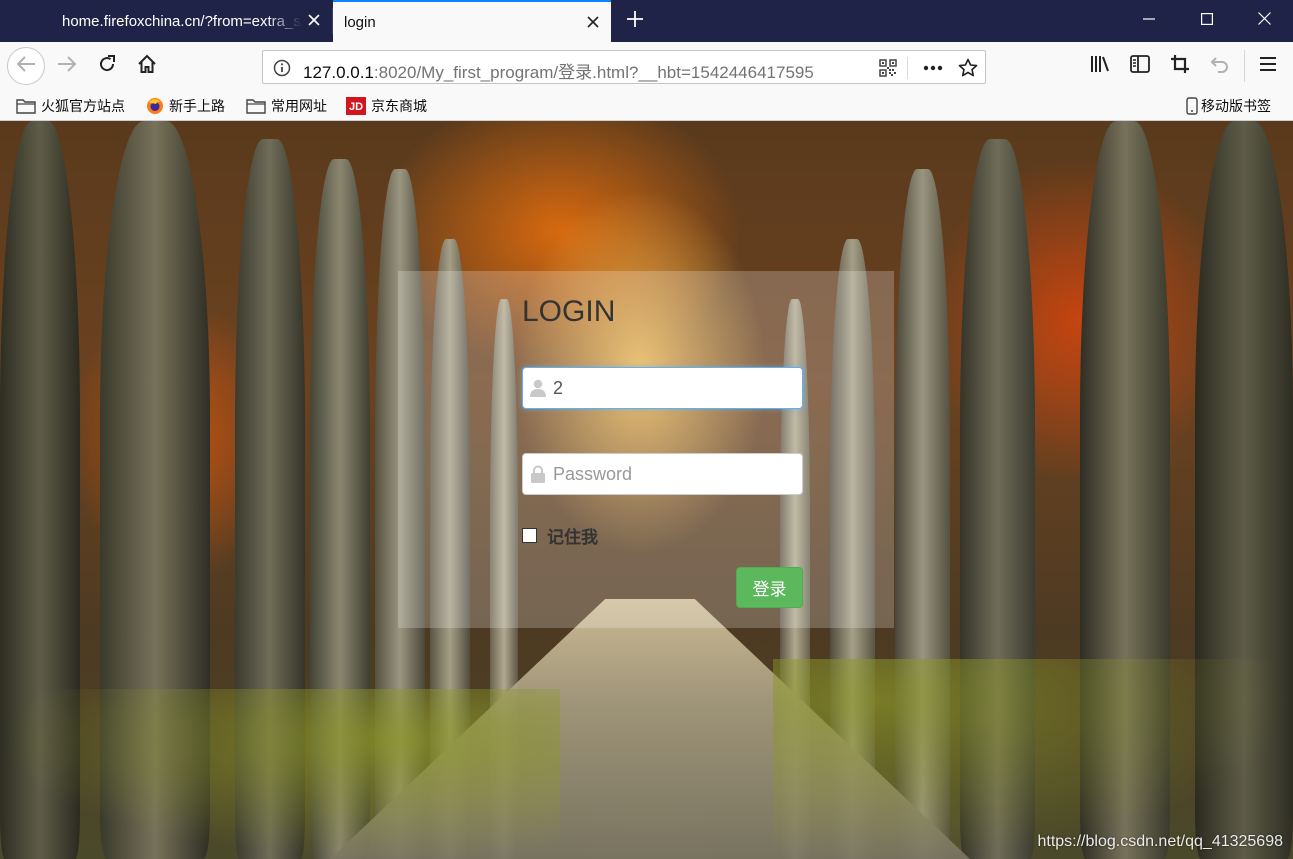 This screenshot has width=1293, height=859. I want to click on reload-icon, so click(107, 66).